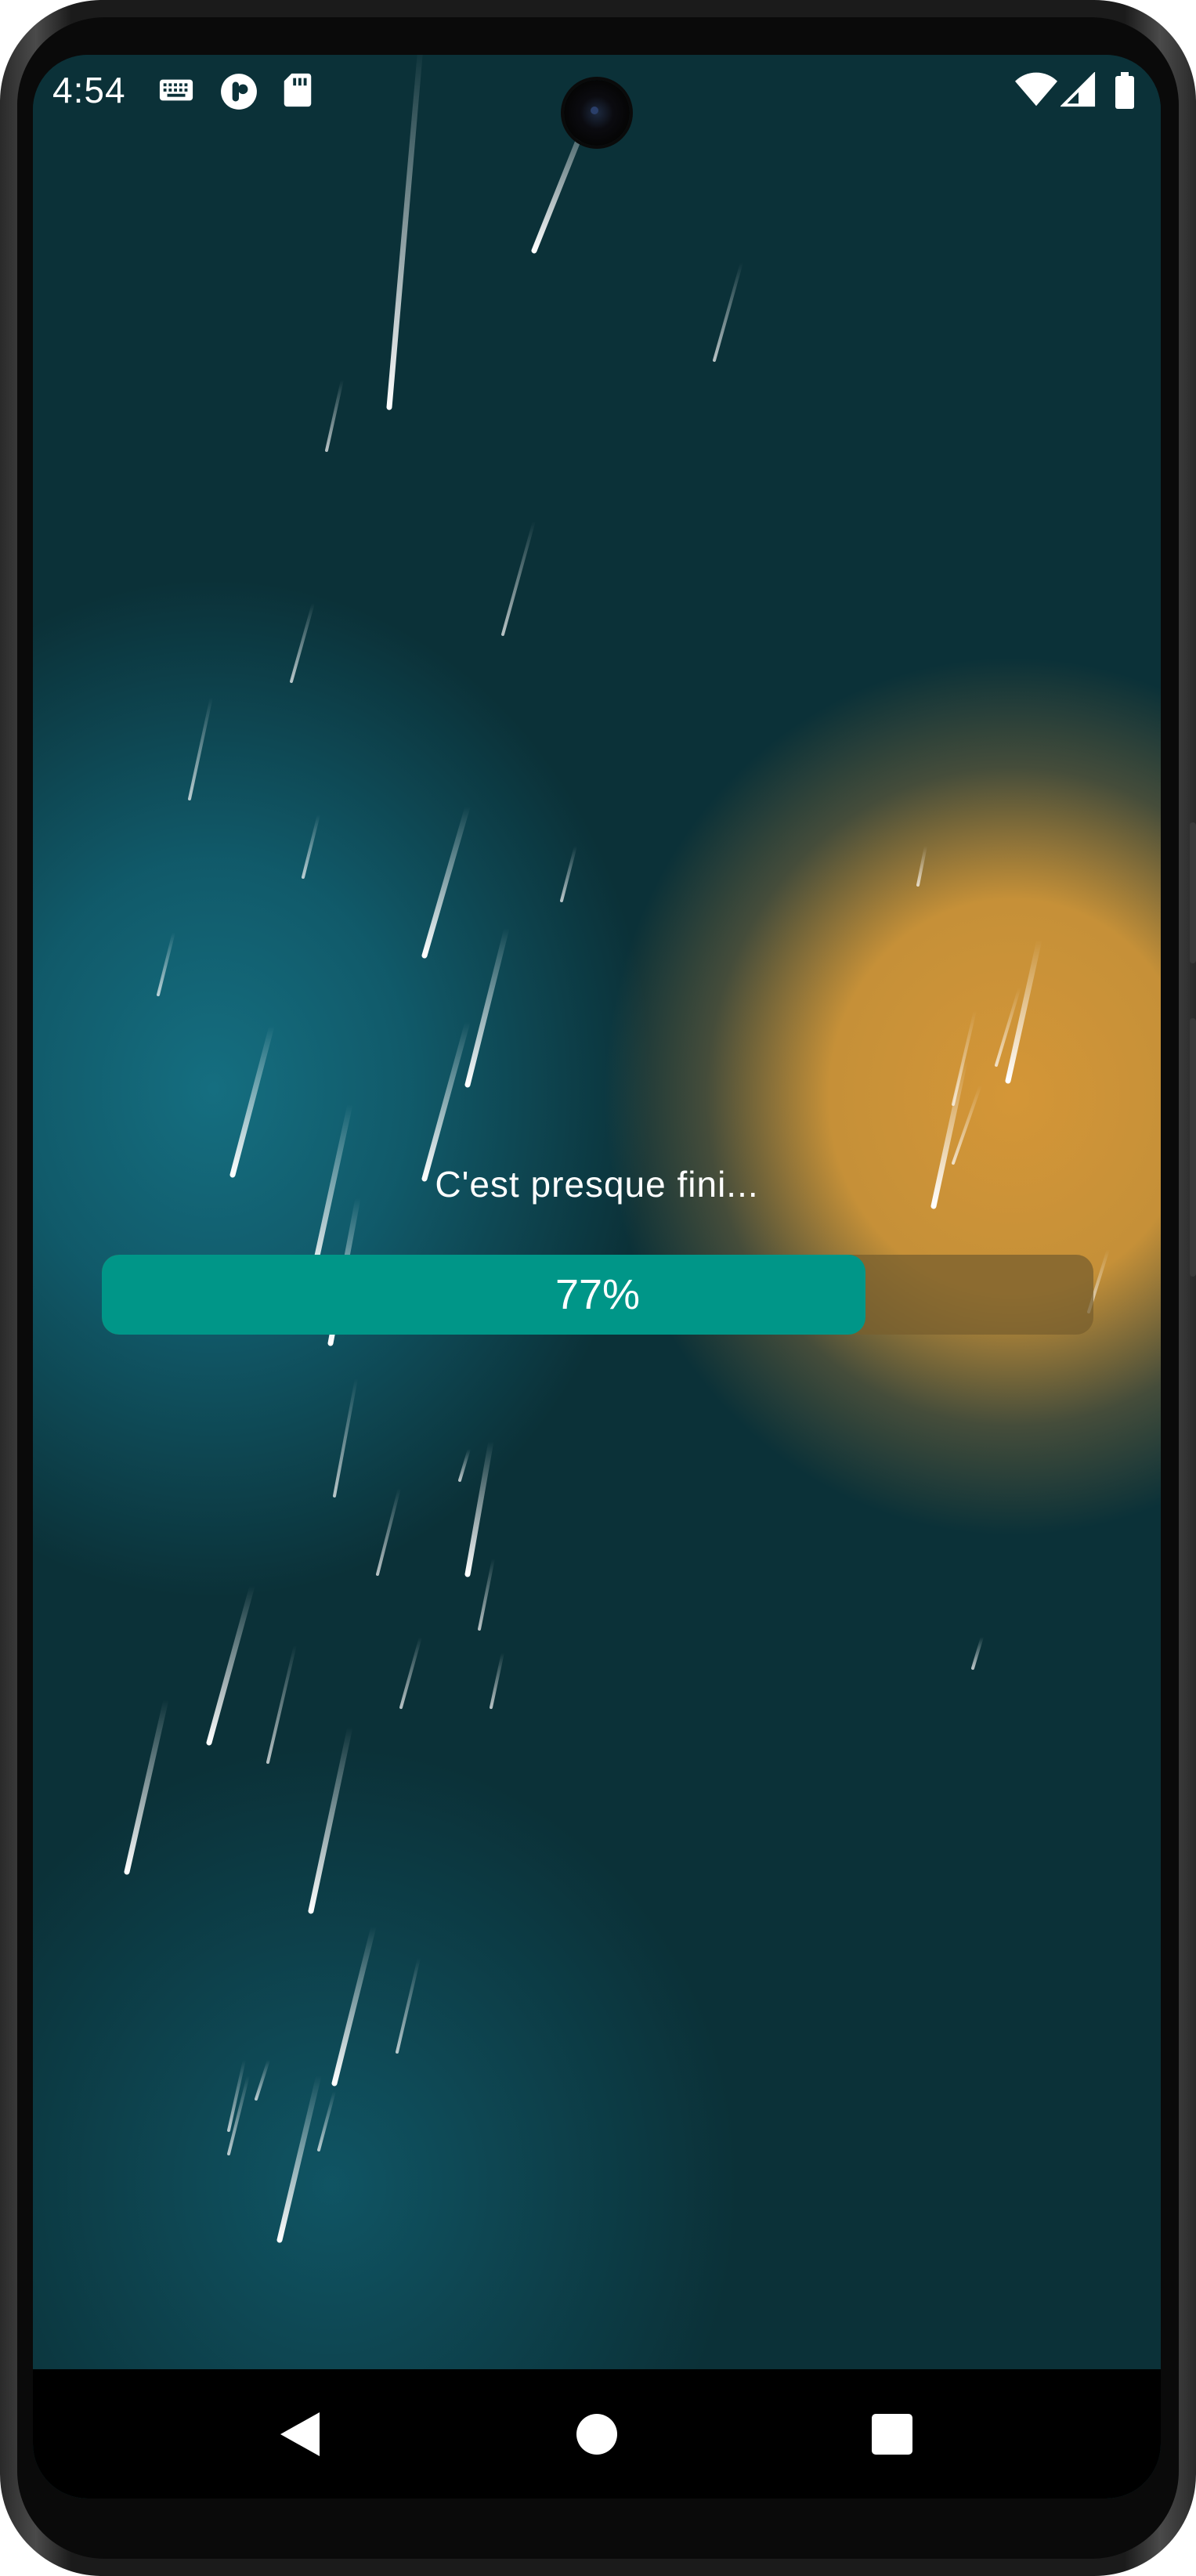 The width and height of the screenshot is (1196, 2576). I want to click on navigation-bar, so click(597, 2433).